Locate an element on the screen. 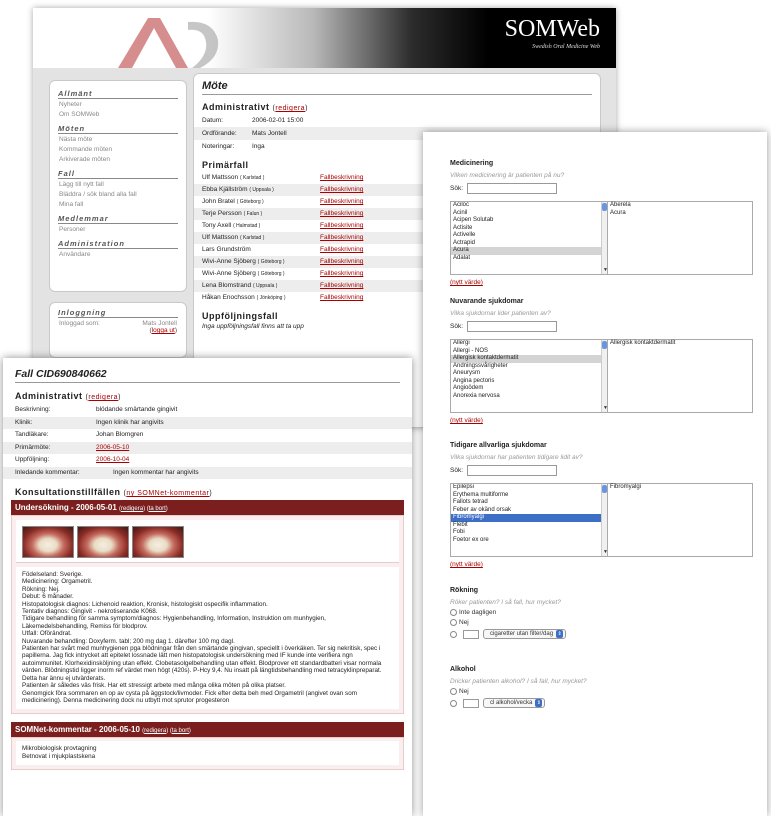 The width and height of the screenshot is (771, 816). list-option: Fallots tetrad is located at coordinates (529, 503).